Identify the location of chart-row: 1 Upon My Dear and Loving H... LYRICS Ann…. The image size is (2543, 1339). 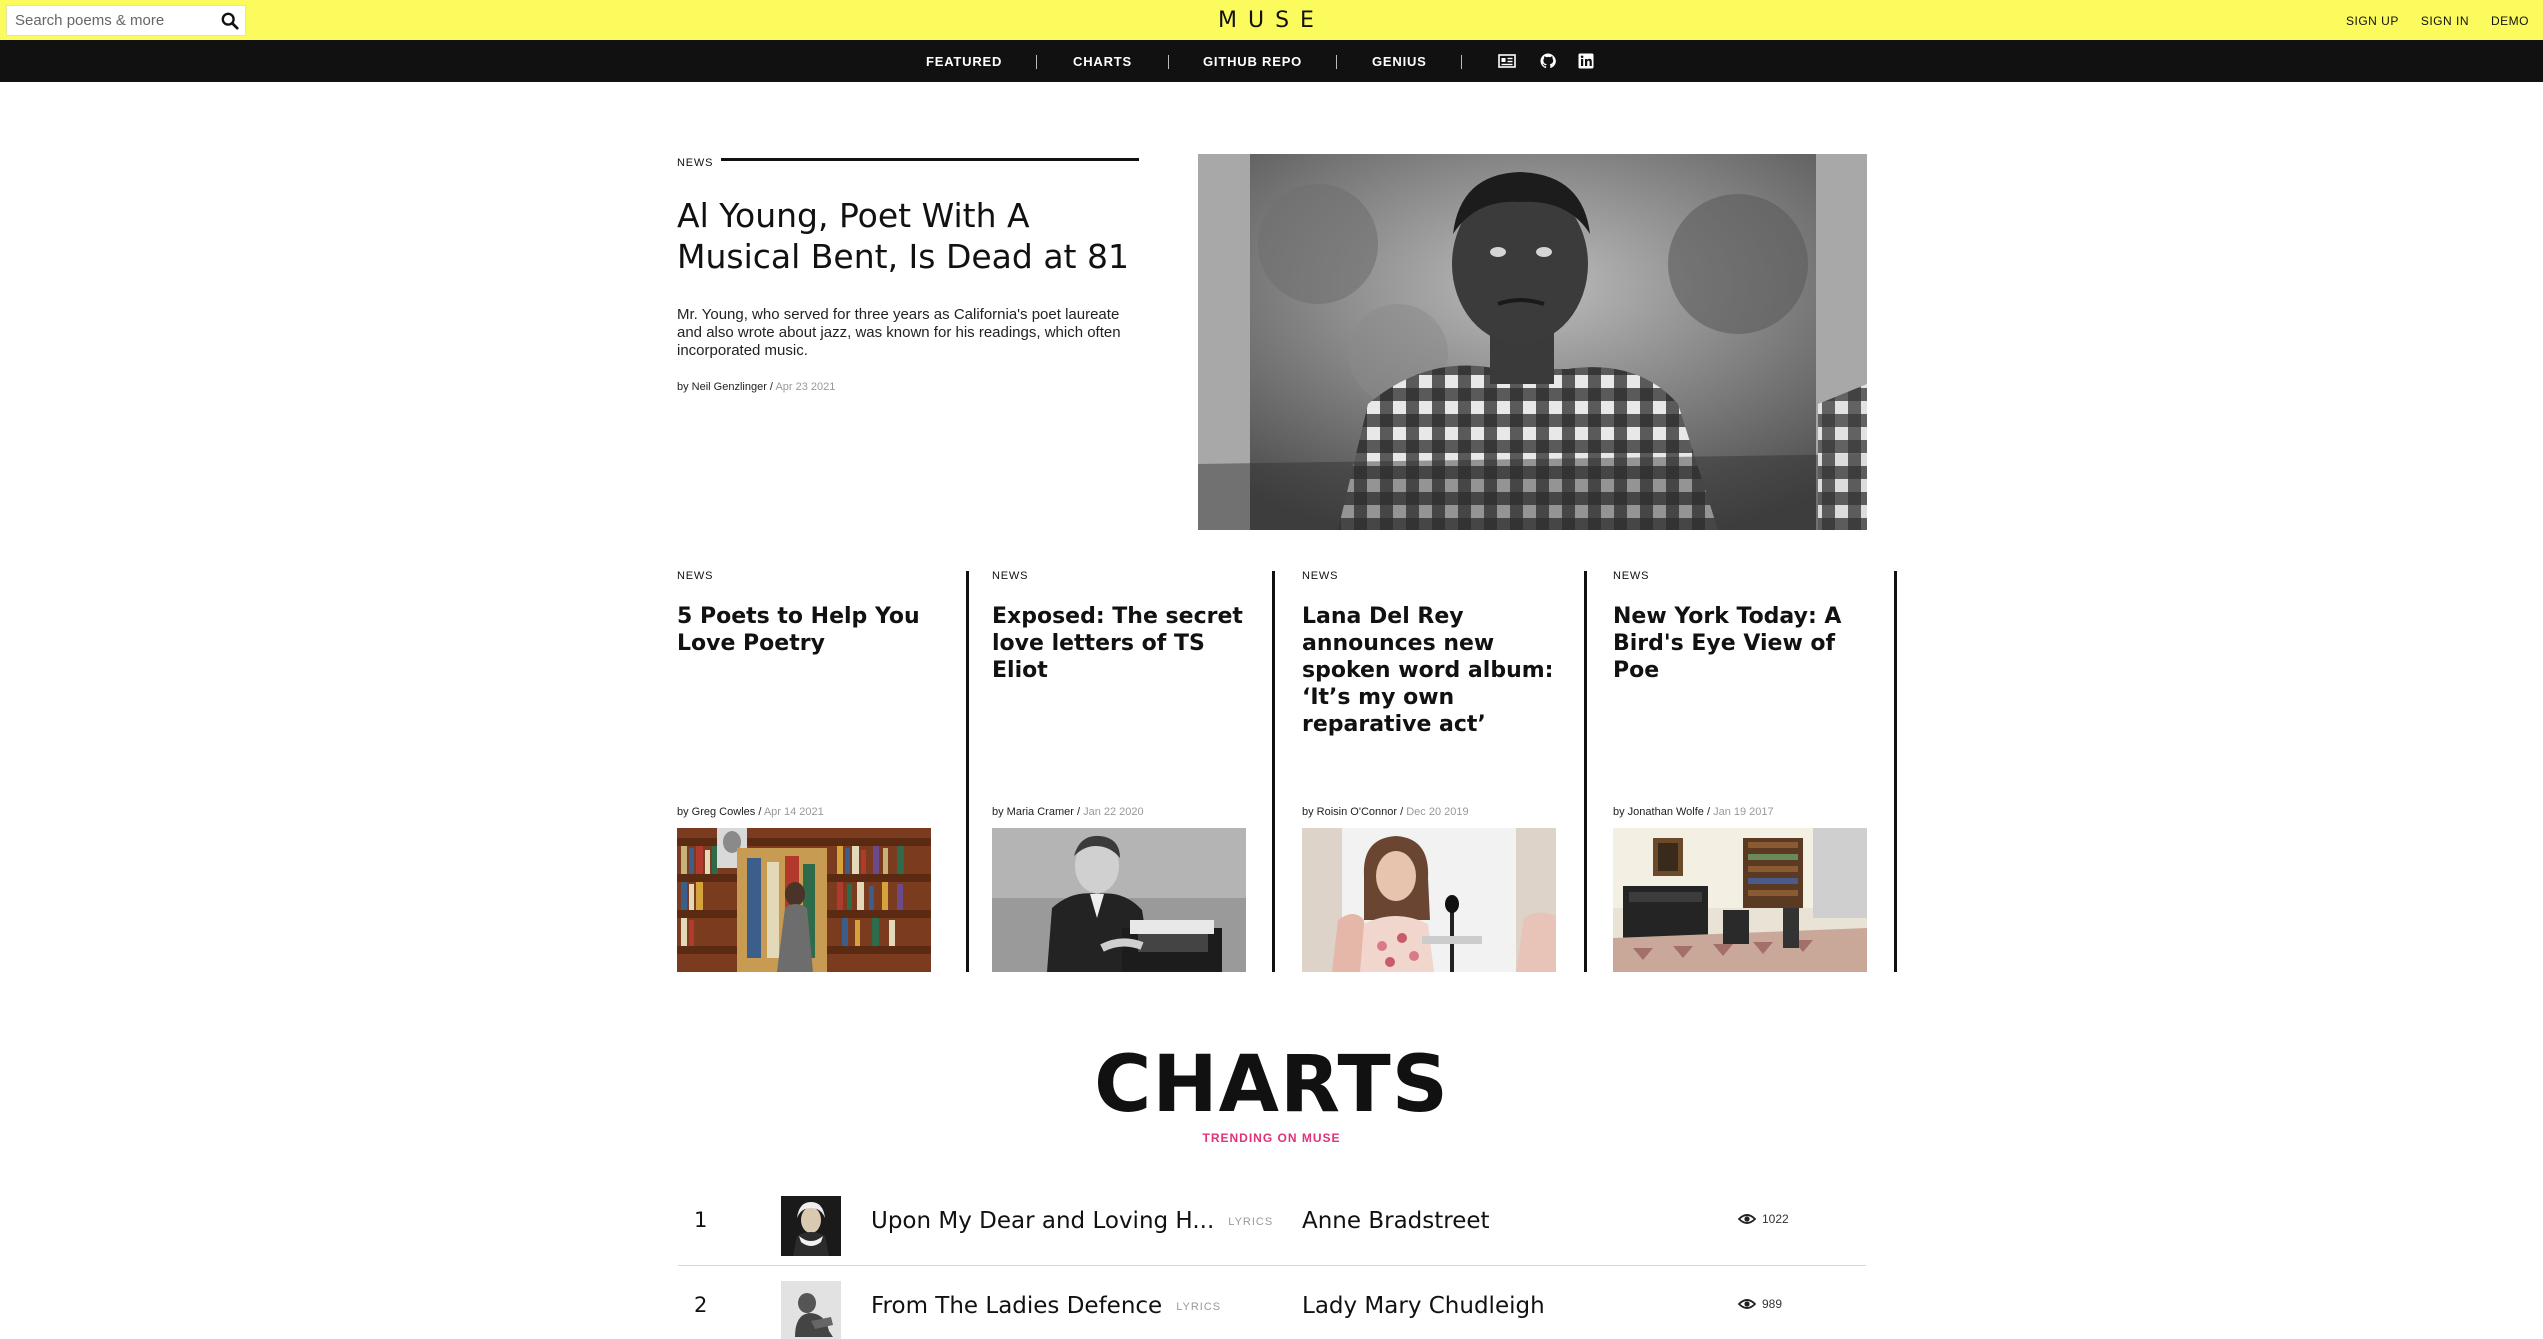
(1272, 1224).